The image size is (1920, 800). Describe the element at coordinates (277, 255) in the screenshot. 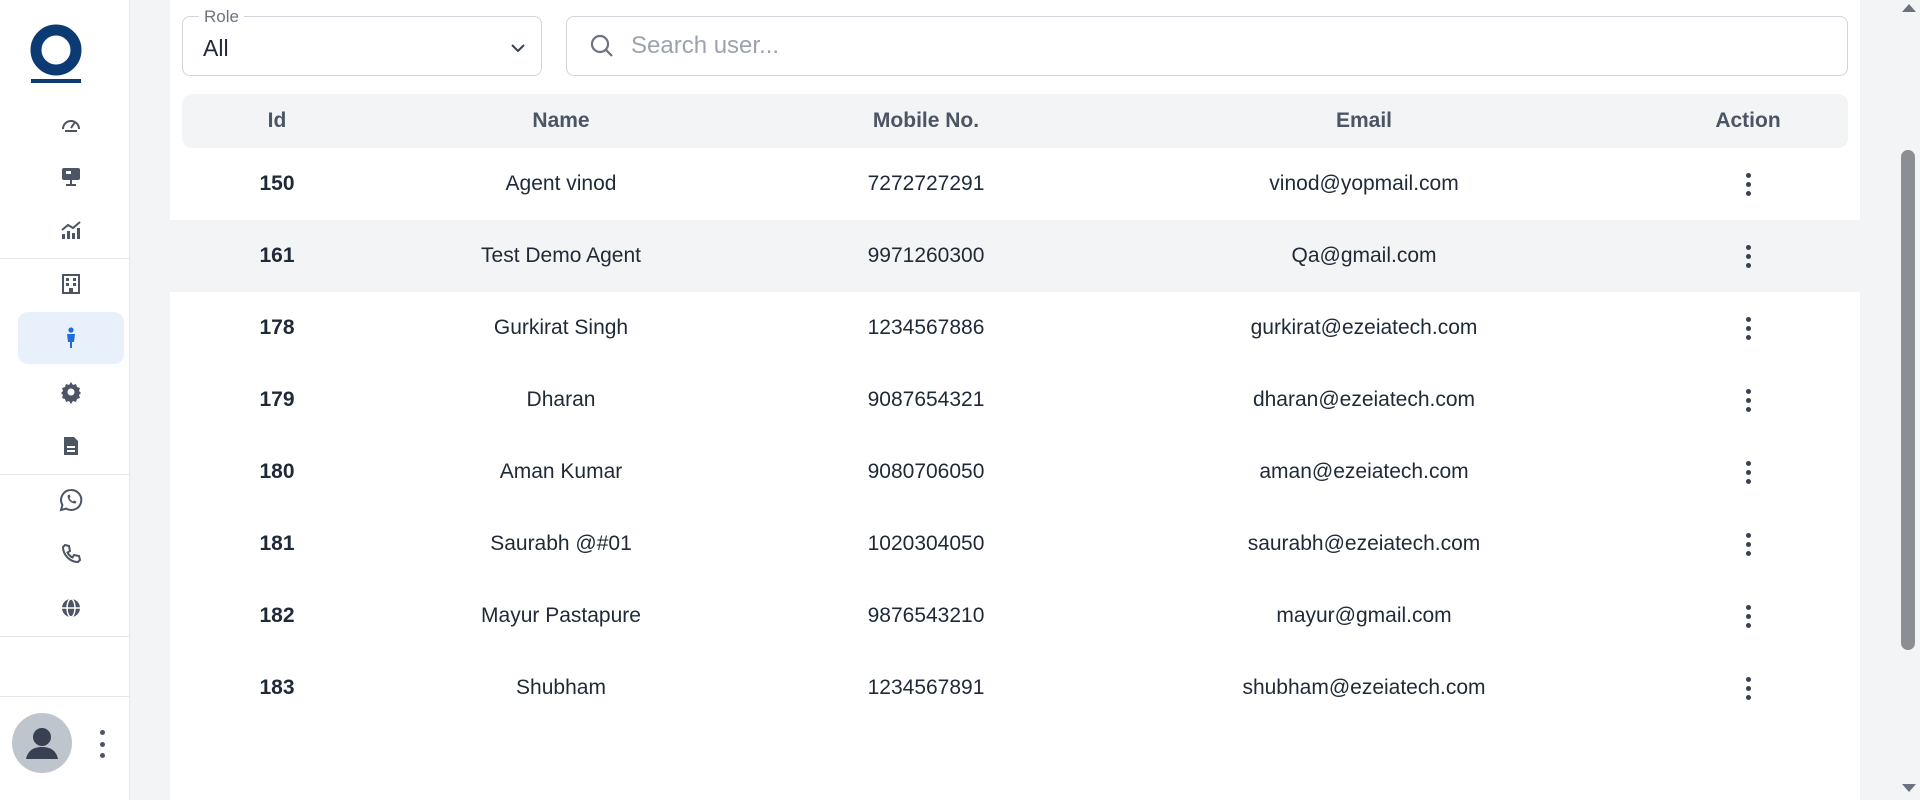

I see `cell-id: 161` at that location.